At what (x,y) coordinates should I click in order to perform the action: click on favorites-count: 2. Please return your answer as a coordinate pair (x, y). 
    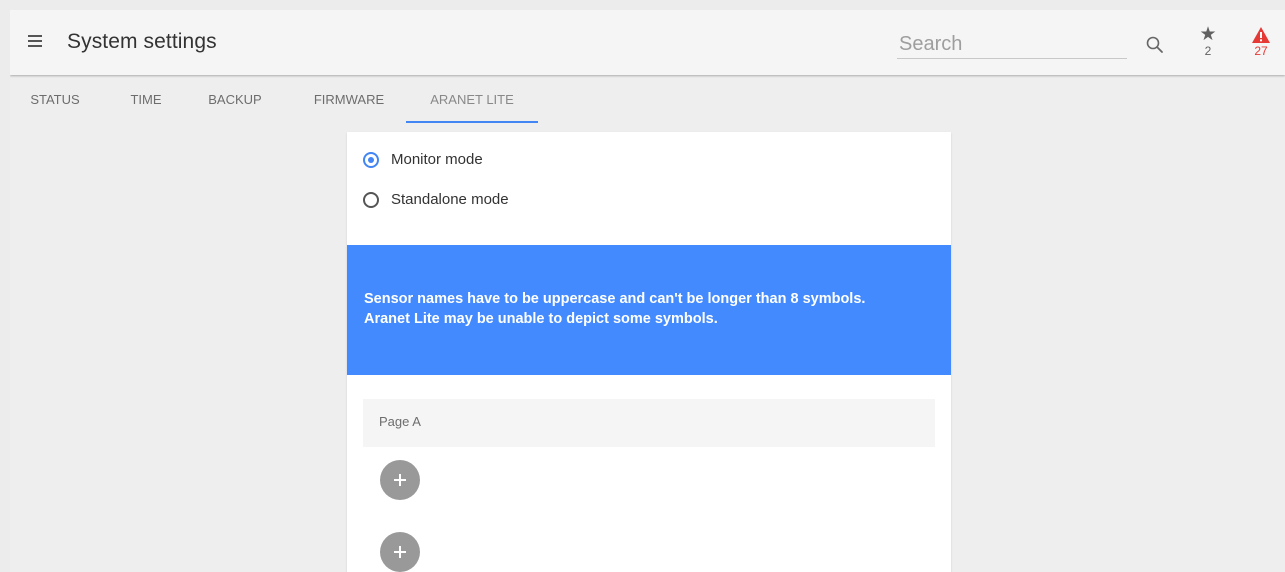
    Looking at the image, I should click on (1208, 51).